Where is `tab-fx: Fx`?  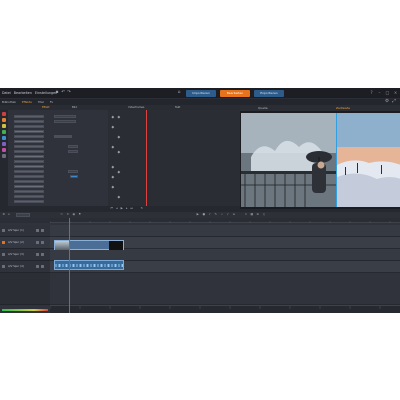
tab-fx: Fx is located at coordinates (51, 102).